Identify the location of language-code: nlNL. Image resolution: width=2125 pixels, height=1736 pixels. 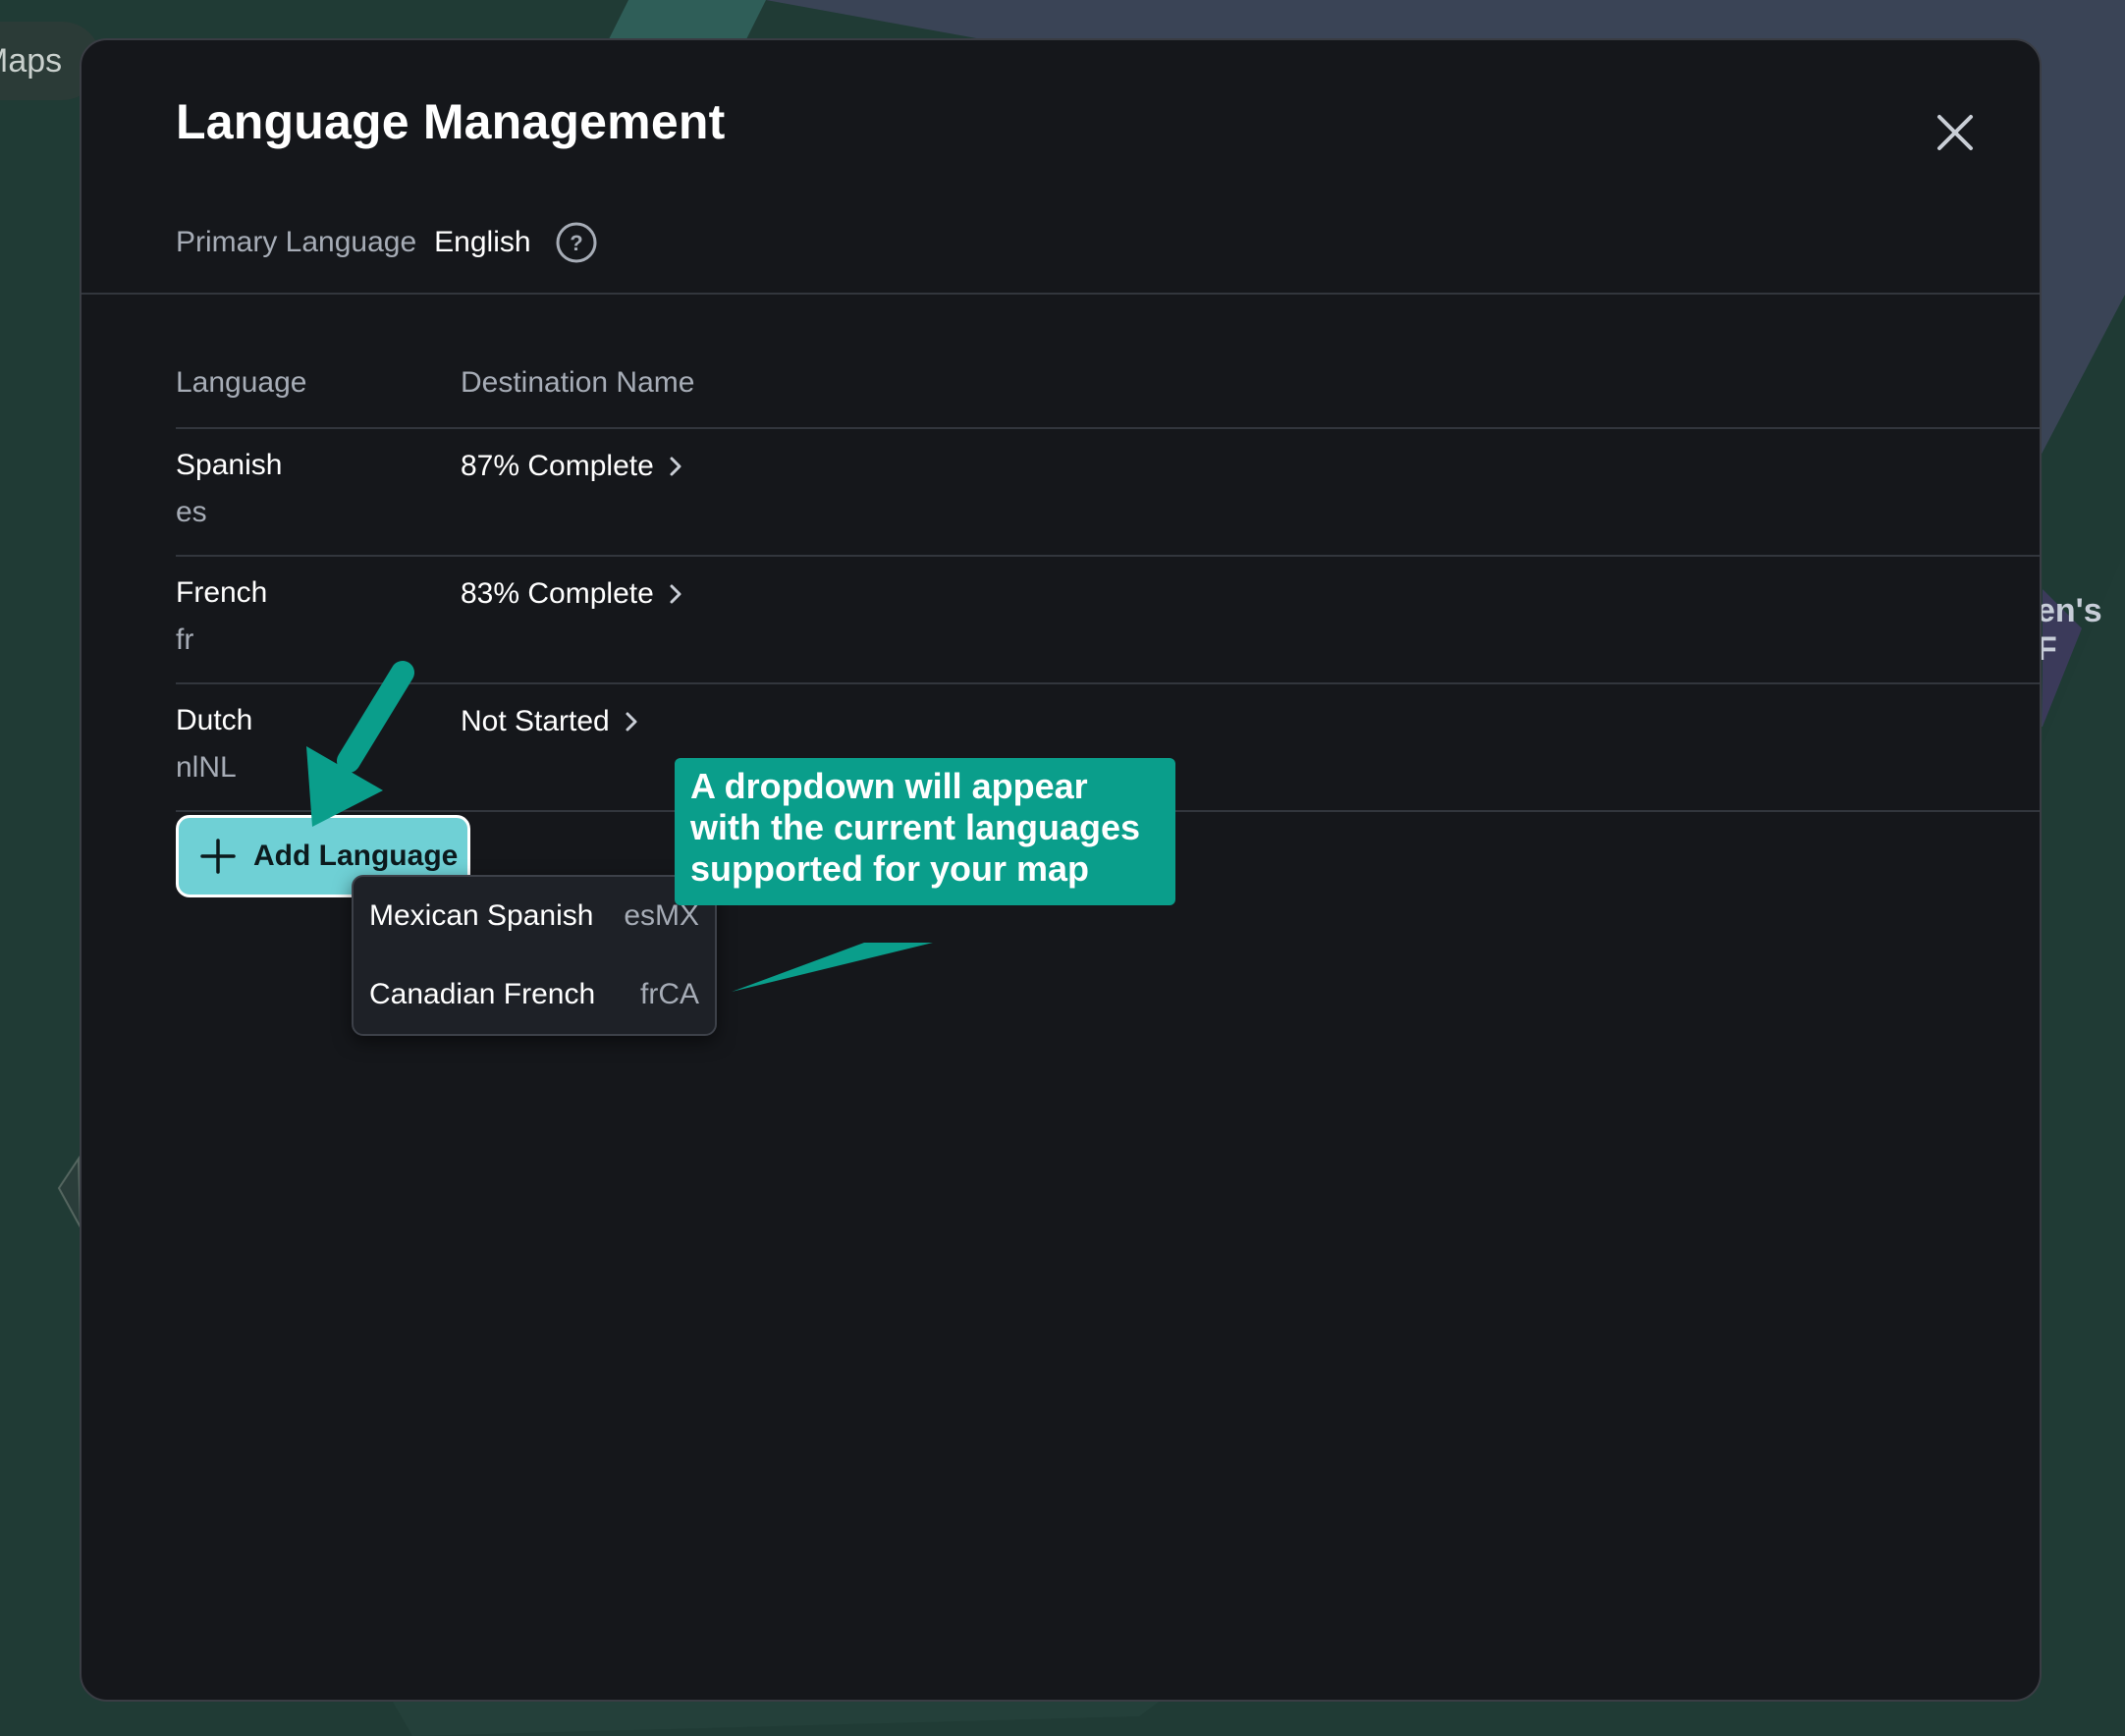
(207, 767).